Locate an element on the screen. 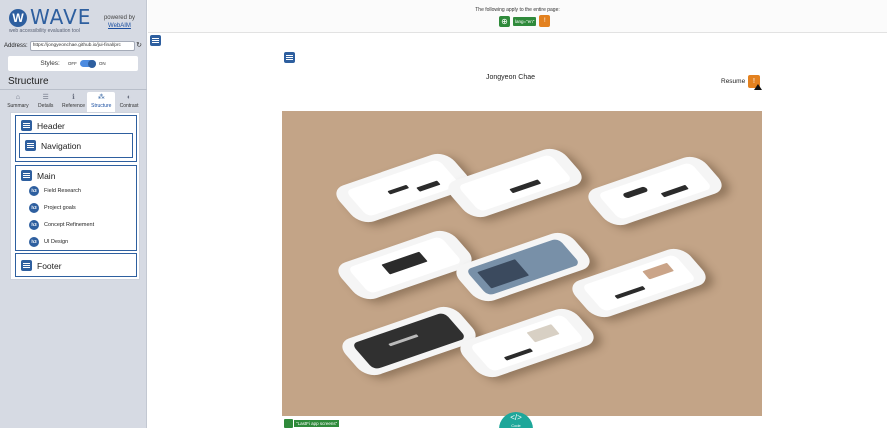 This screenshot has width=887, height=428. address-label: Address: is located at coordinates (16, 45).